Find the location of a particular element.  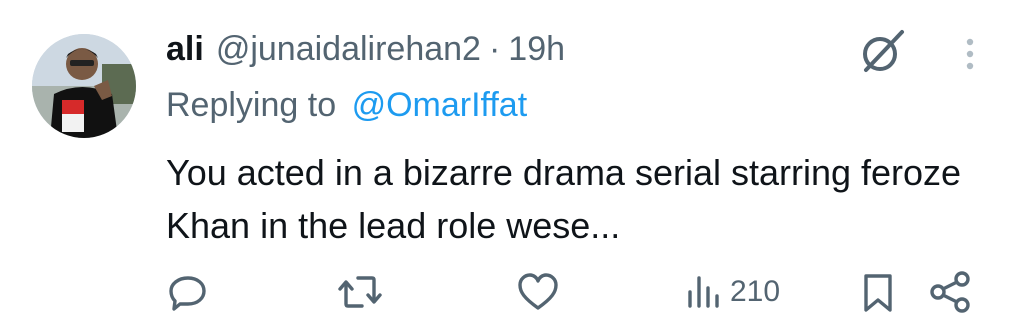

view-count: 210 is located at coordinates (755, 291).